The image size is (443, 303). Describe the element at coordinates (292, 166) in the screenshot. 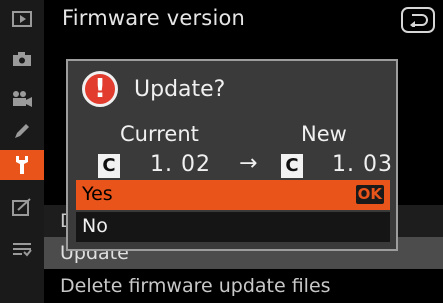

I see `new-slot-badge: C` at that location.